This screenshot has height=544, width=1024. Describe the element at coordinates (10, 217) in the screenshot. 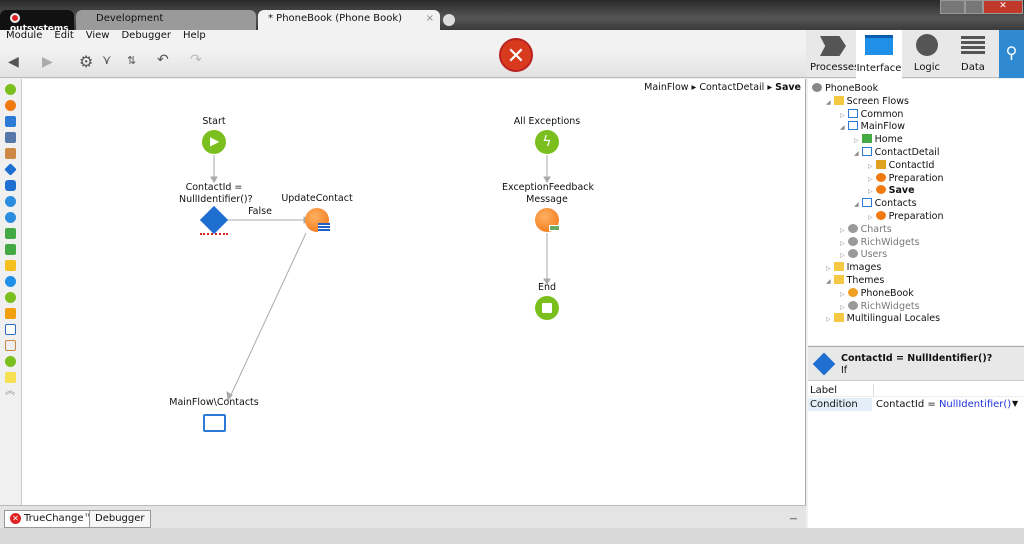

I see `assign-icon` at that location.